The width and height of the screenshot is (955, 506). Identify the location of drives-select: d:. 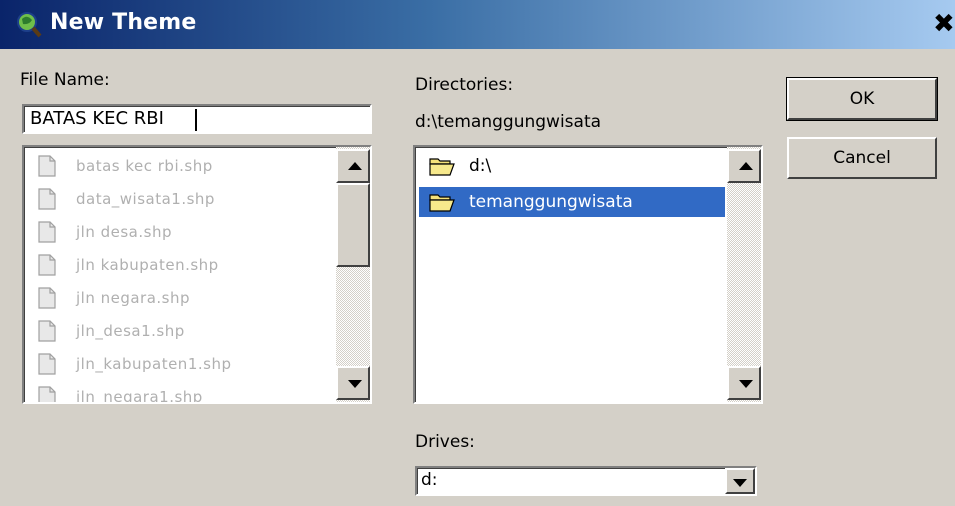
(586, 481).